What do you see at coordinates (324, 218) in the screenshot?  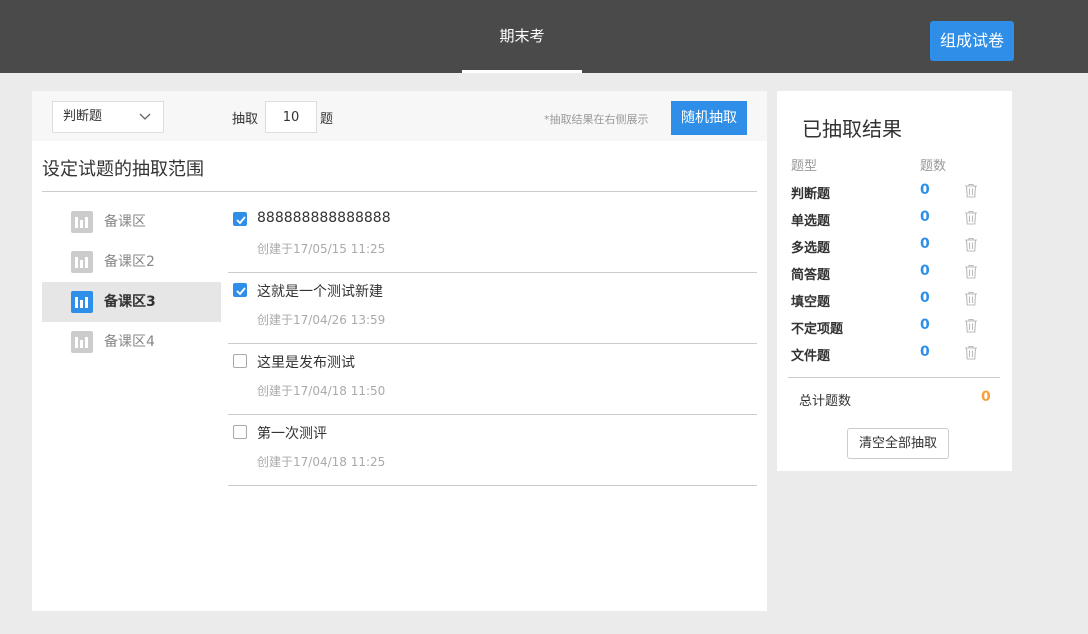 I see `question-title: 888888888888888` at bounding box center [324, 218].